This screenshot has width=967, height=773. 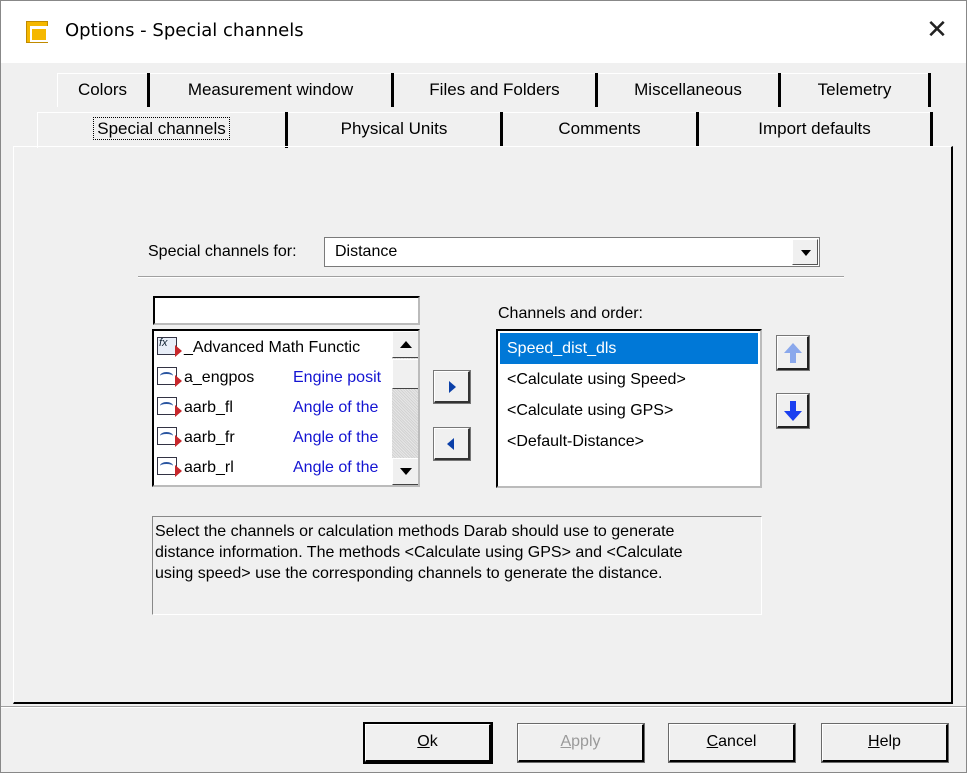 I want to click on channel-name: aarb_fl, so click(x=208, y=407).